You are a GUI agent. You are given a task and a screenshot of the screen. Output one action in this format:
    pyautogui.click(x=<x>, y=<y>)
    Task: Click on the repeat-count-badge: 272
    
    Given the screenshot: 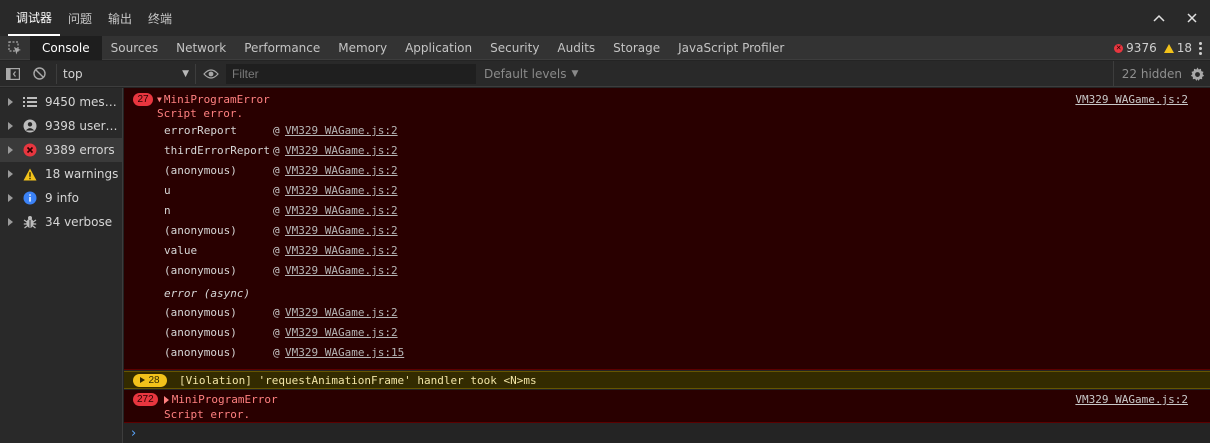 What is the action you would take?
    pyautogui.click(x=145, y=399)
    